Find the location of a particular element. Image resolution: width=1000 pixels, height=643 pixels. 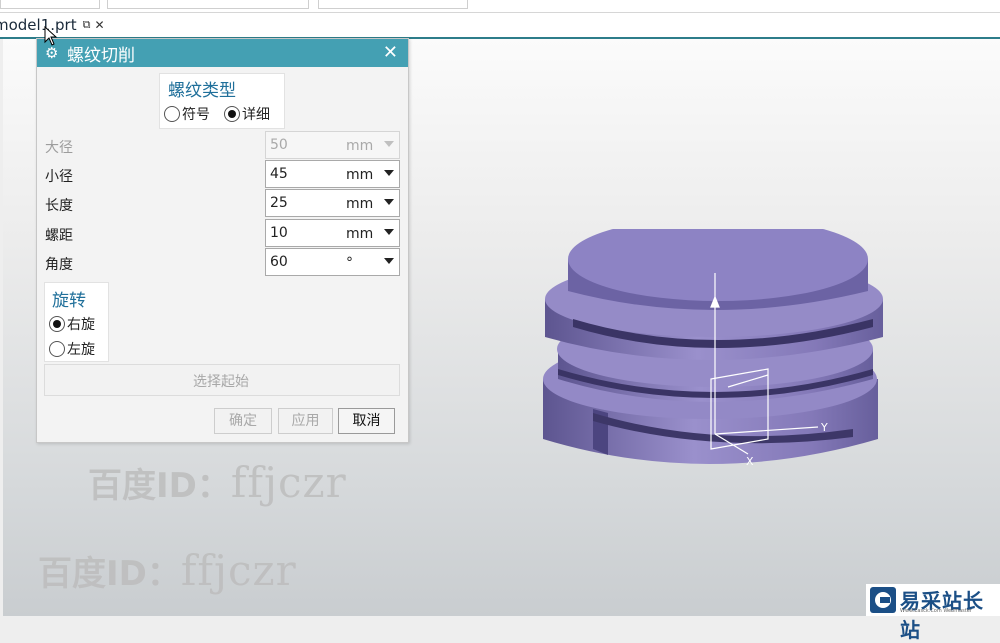

length-input: 25 mm is located at coordinates (332, 203).